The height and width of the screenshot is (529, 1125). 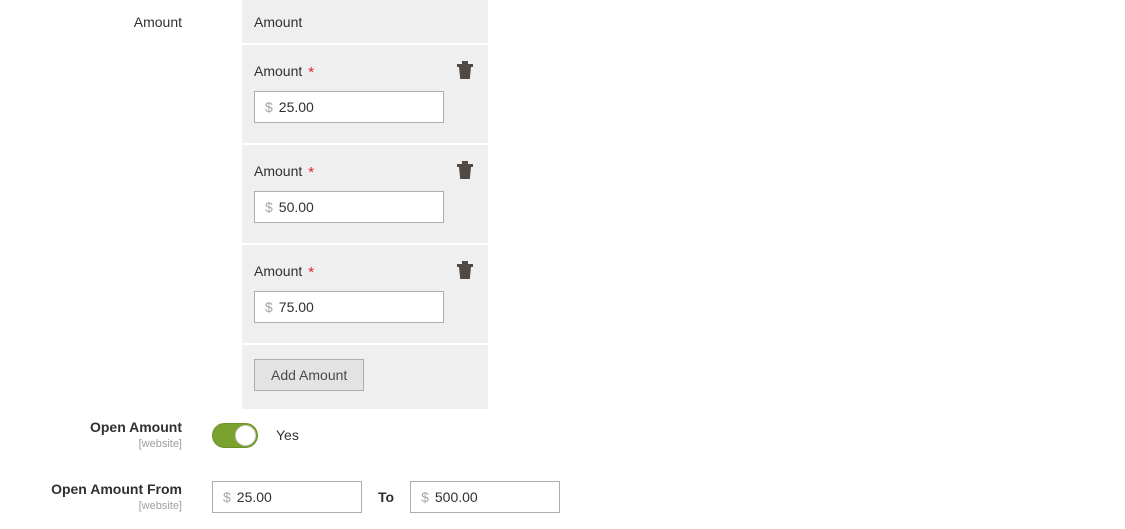 I want to click on open-amount-toggle, so click(x=235, y=435).